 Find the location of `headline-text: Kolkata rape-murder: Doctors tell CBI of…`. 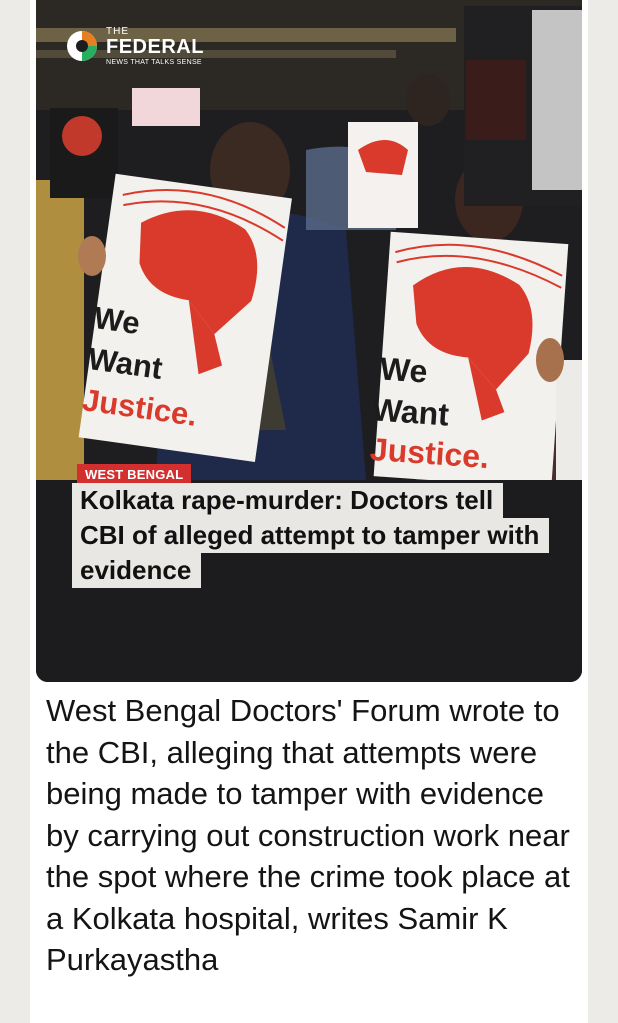

headline-text: Kolkata rape-murder: Doctors tell CBI of… is located at coordinates (311, 535).